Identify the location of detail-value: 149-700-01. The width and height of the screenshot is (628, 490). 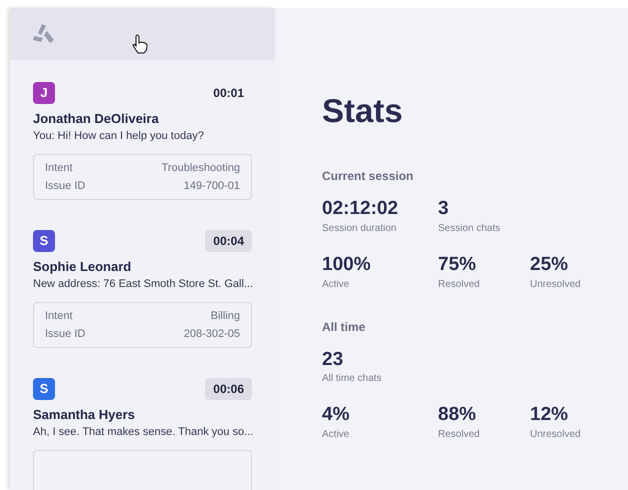
(212, 186).